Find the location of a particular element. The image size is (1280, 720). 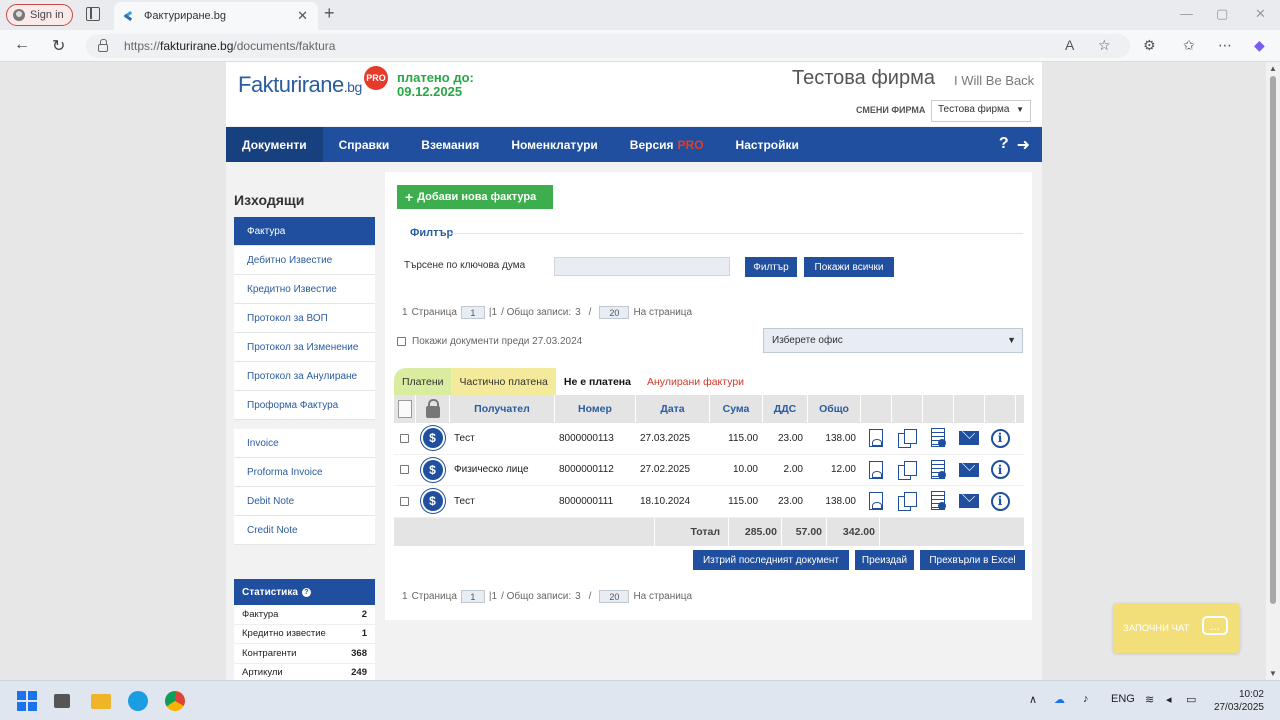

nav-item-settings: Настройки is located at coordinates (767, 144).